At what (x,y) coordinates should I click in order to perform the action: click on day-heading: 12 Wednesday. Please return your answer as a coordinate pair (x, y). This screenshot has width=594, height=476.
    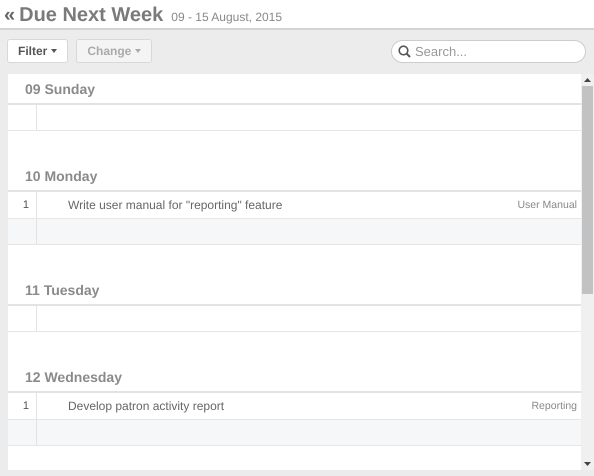
    Looking at the image, I should click on (294, 377).